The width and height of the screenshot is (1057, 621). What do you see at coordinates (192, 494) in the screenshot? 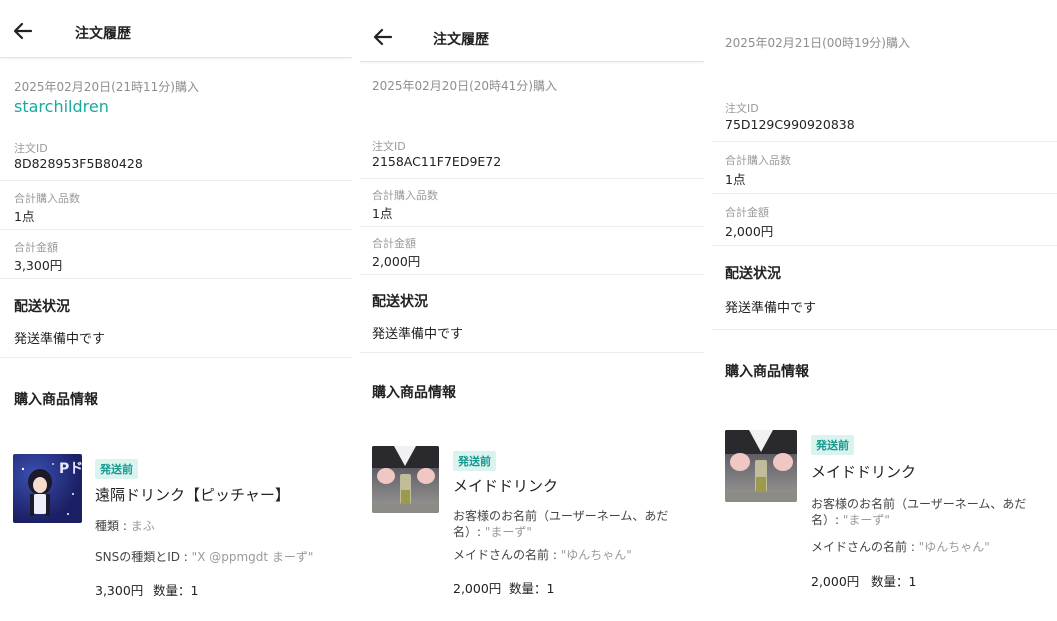
I see `product-name: 遠隔ドリンク【ピッチャー】` at bounding box center [192, 494].